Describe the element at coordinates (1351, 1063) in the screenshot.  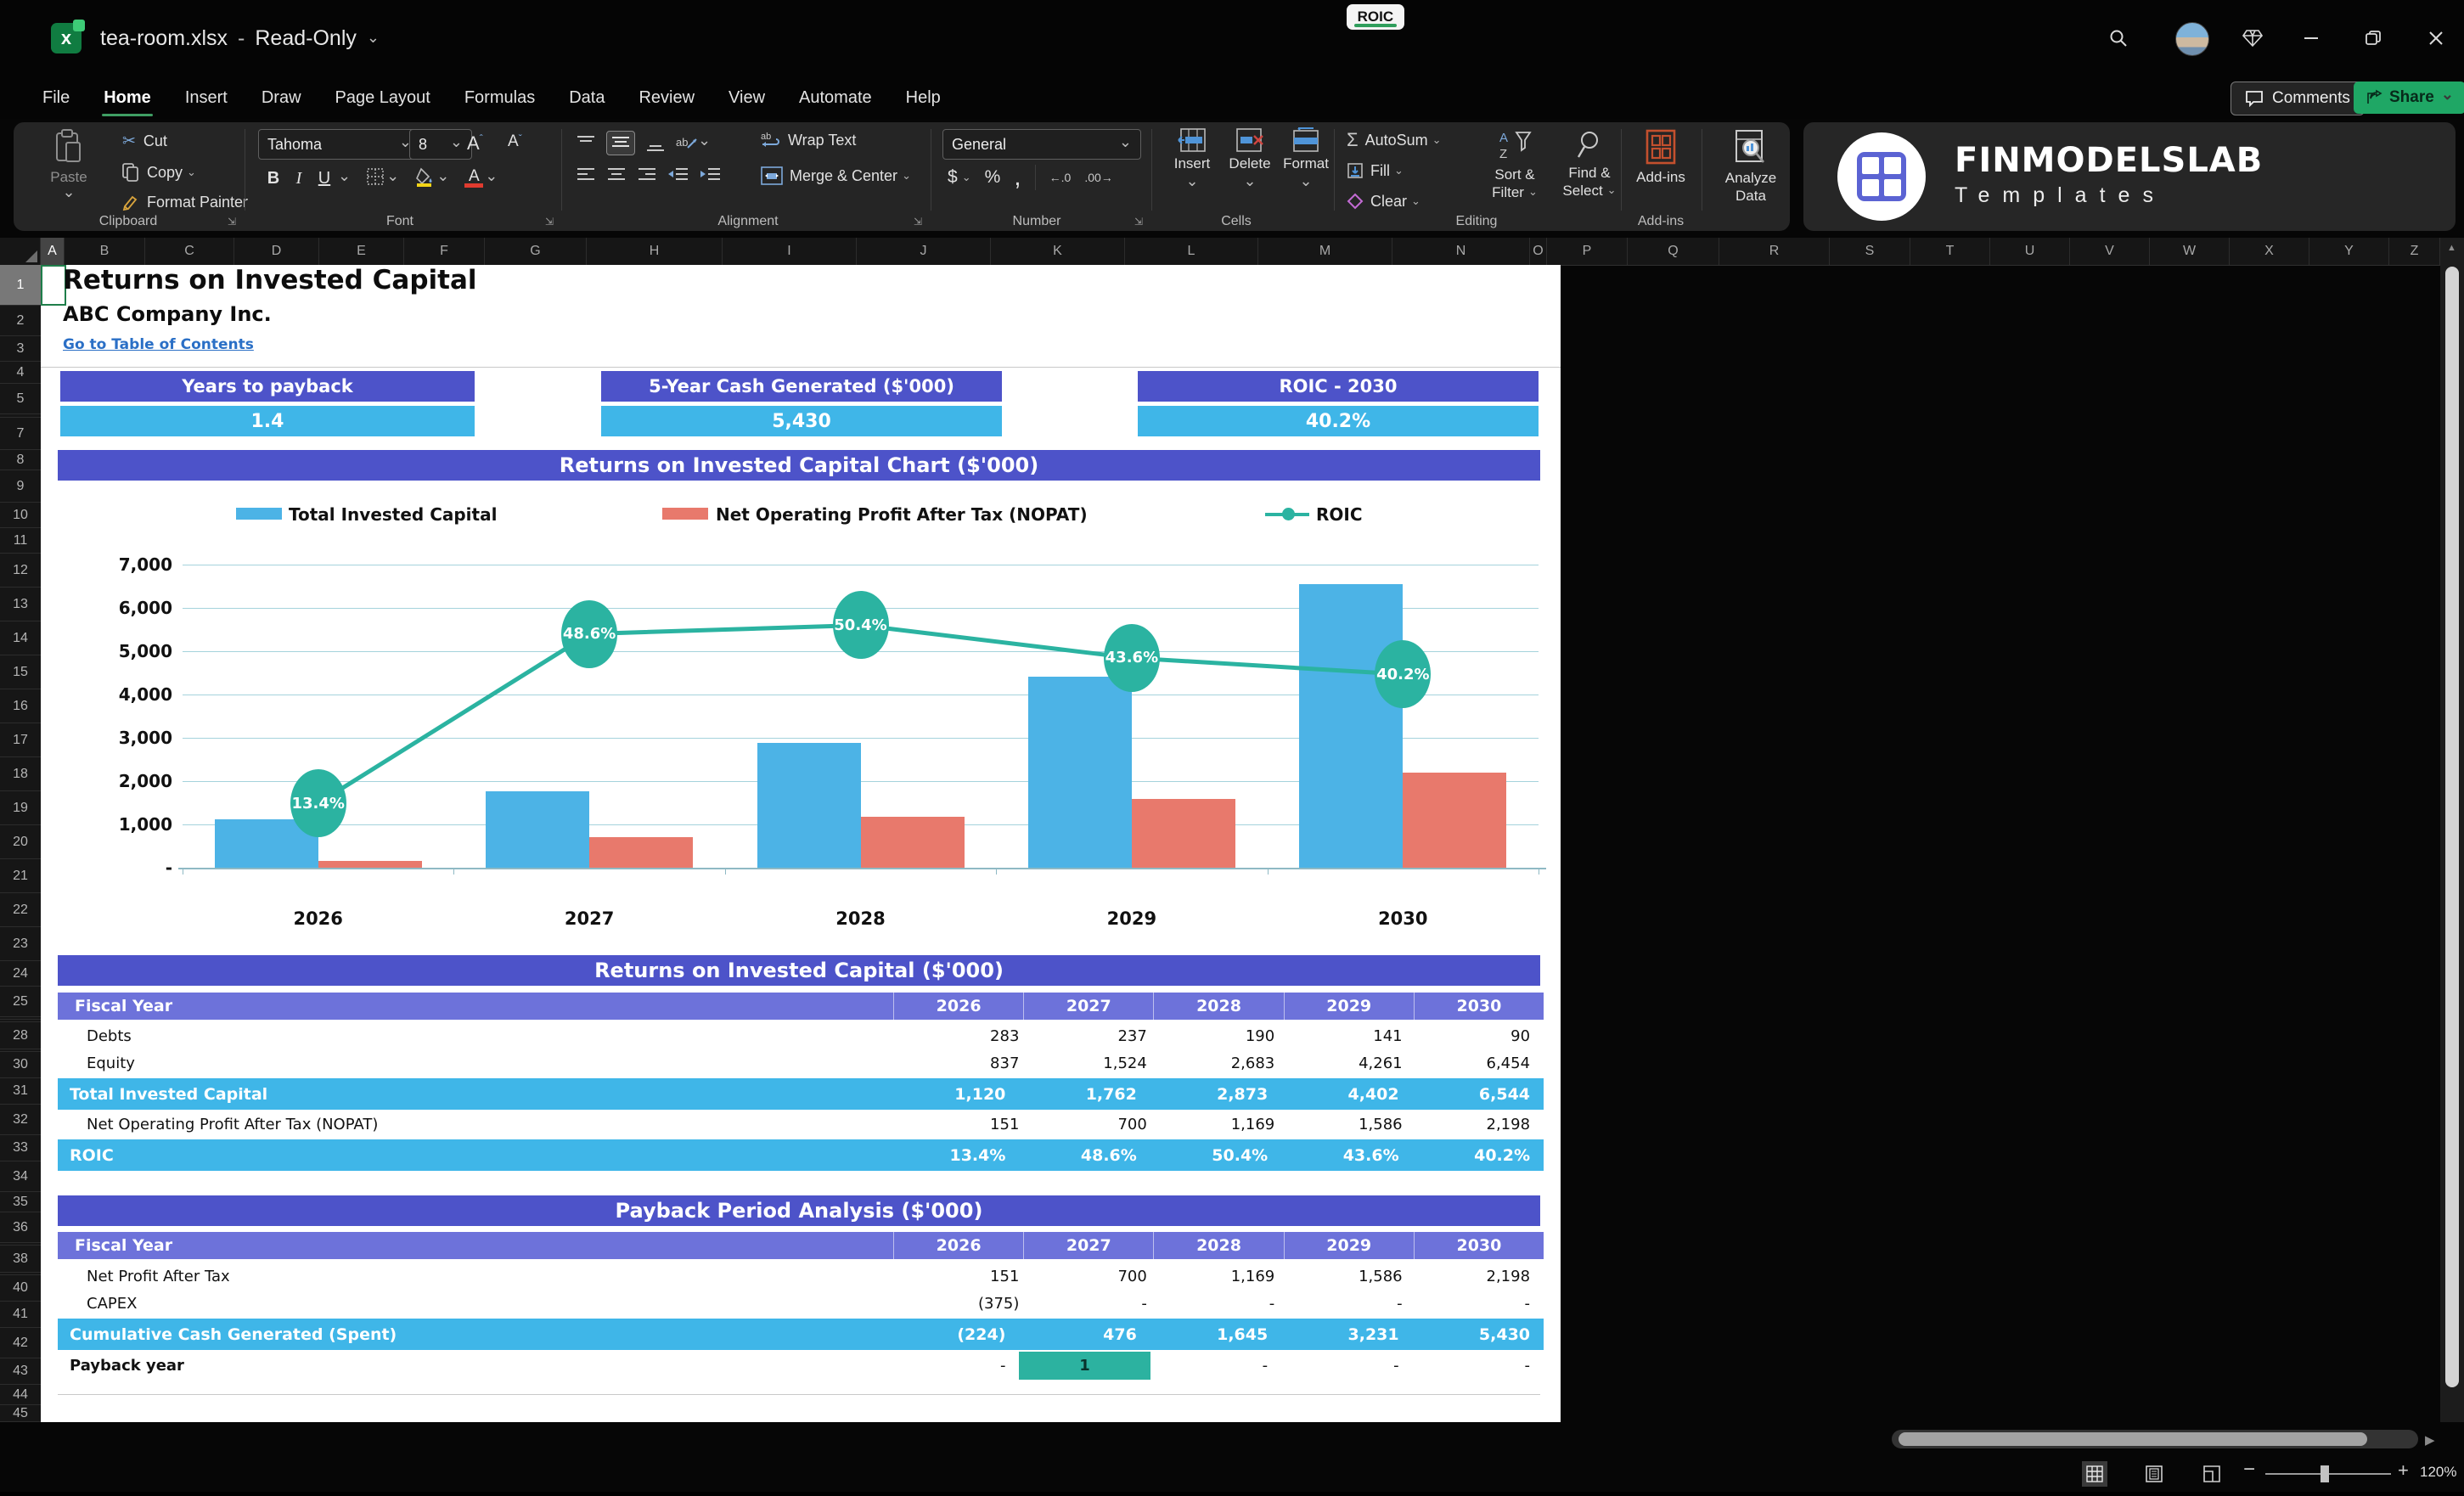
I see `cell-2029: 4,261` at that location.